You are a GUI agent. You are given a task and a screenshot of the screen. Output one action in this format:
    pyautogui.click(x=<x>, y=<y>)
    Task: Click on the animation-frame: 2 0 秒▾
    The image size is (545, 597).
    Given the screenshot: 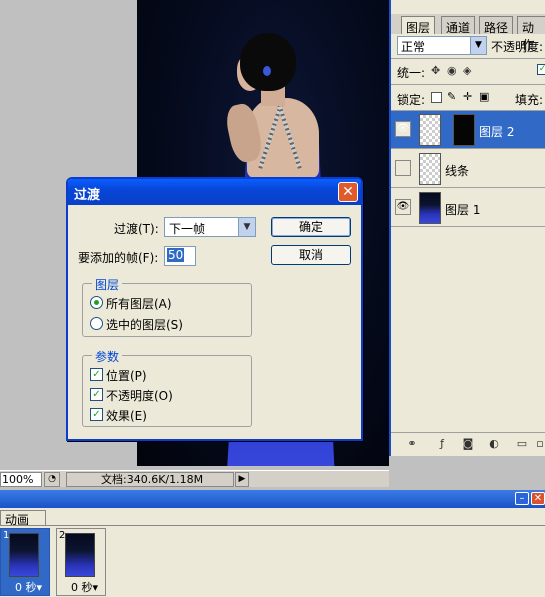 What is the action you would take?
    pyautogui.click(x=81, y=562)
    